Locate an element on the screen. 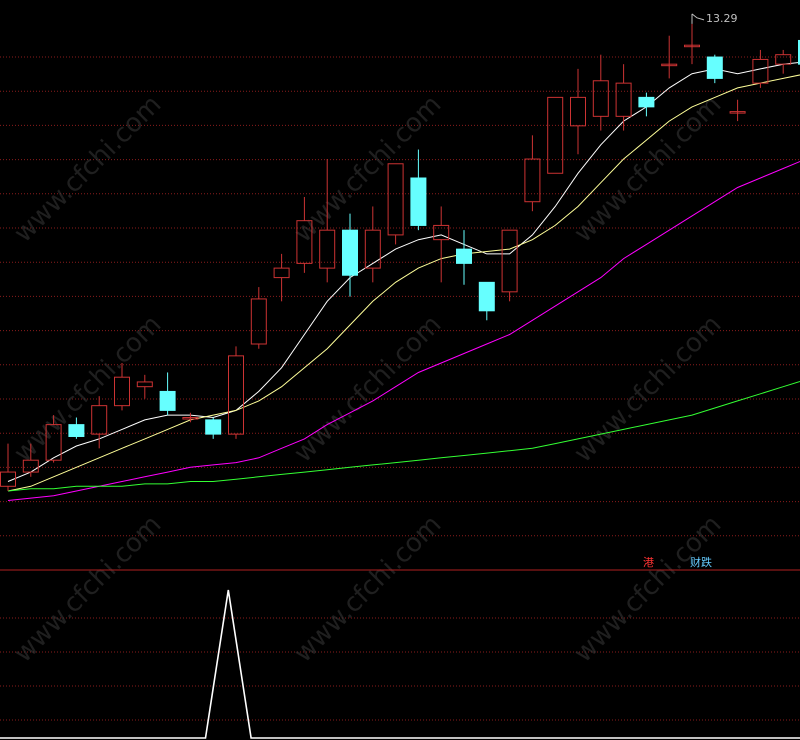 Image resolution: width=800 pixels, height=740 pixels. indicator-label-caidie: 财跌 is located at coordinates (701, 562).